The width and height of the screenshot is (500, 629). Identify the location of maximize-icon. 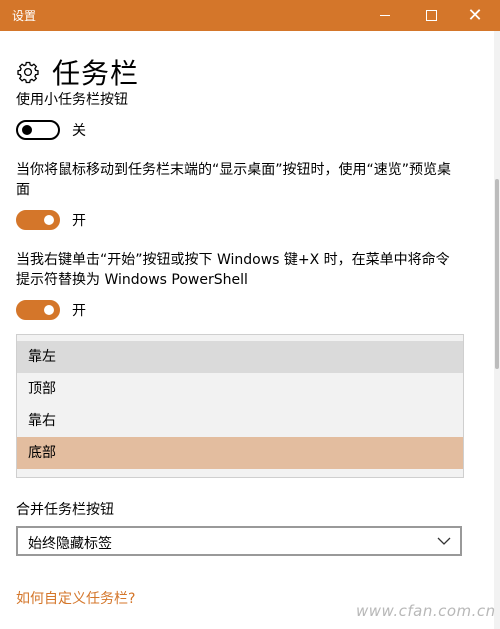
(431, 15).